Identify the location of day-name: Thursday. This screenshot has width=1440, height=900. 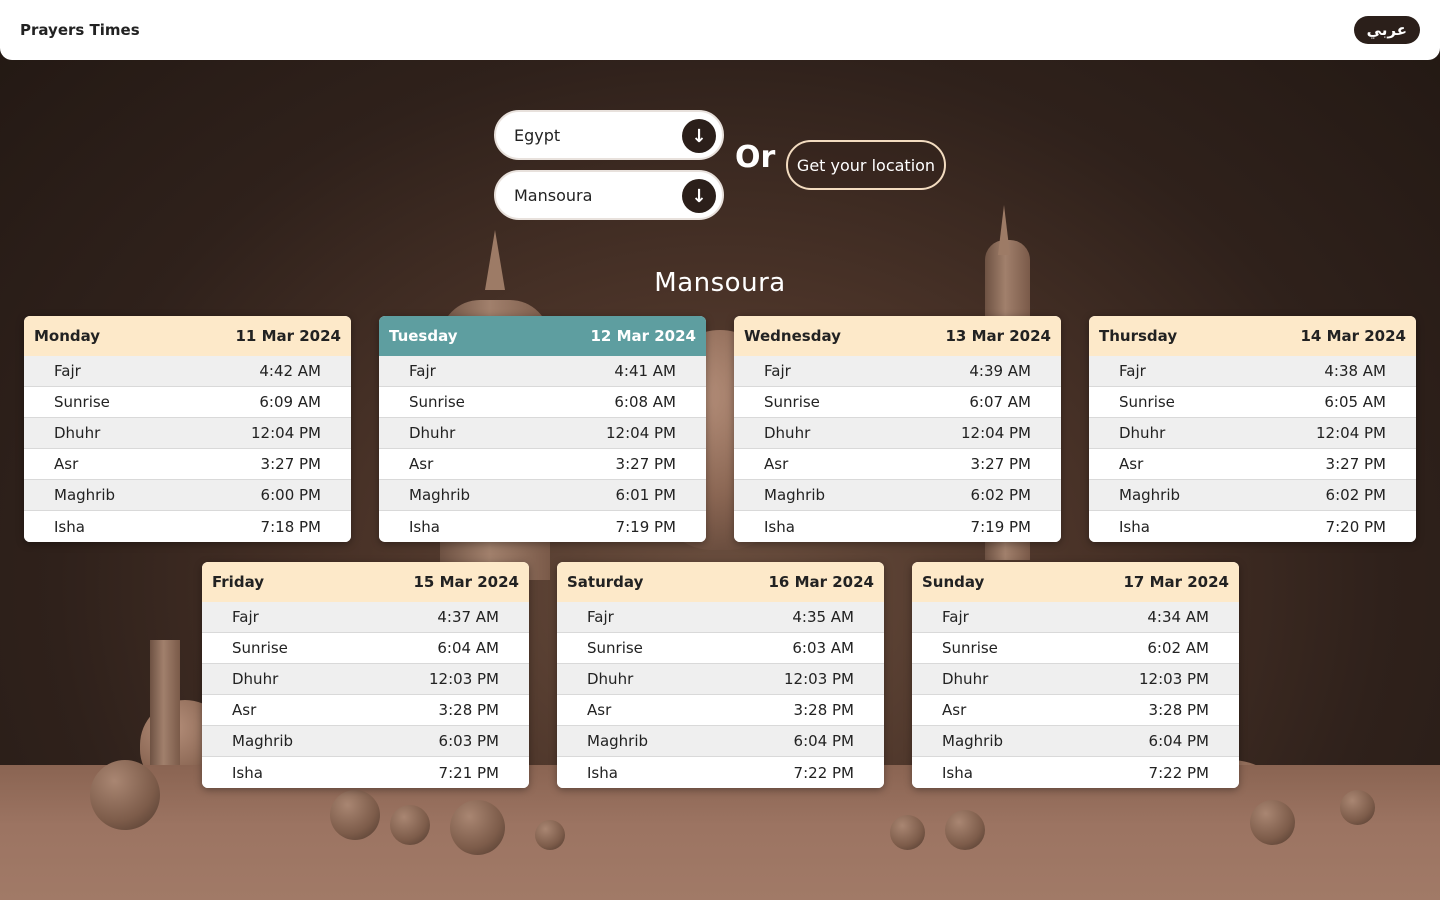
(1138, 336).